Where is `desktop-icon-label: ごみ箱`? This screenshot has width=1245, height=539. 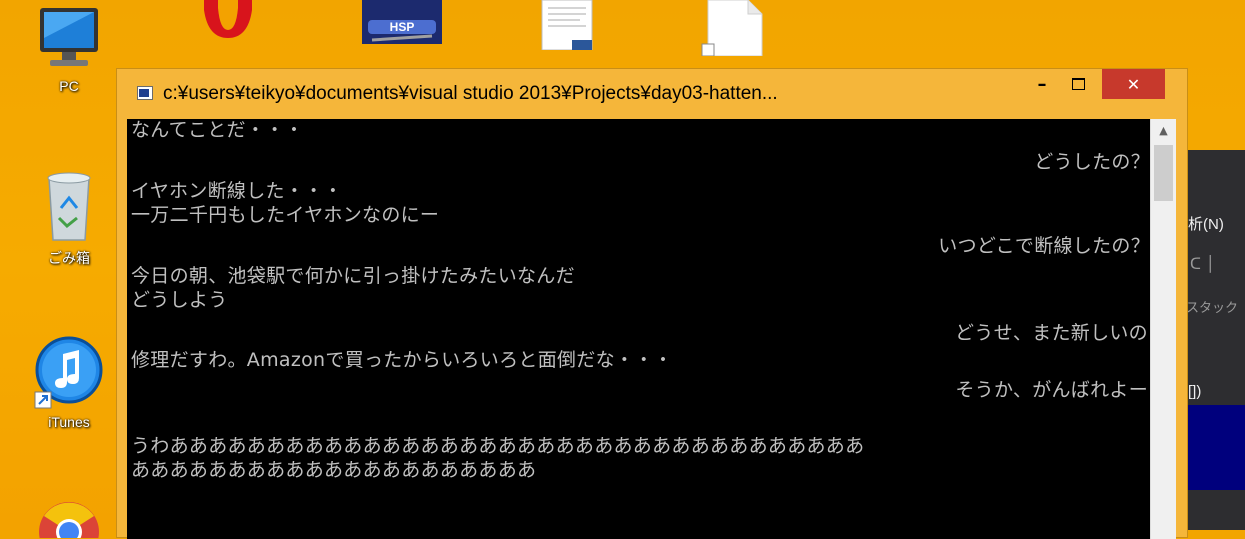
desktop-icon-label: ごみ箱 is located at coordinates (69, 258).